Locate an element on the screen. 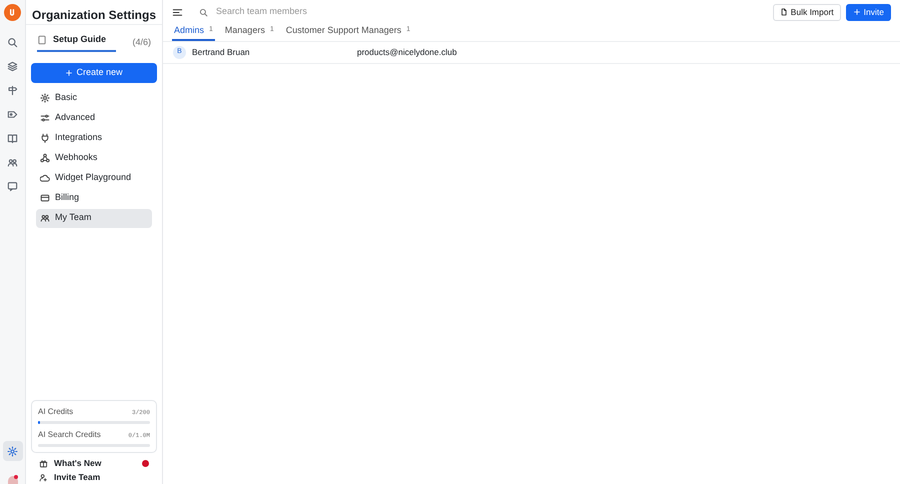 This screenshot has width=900, height=484. sliders-icon is located at coordinates (45, 118).